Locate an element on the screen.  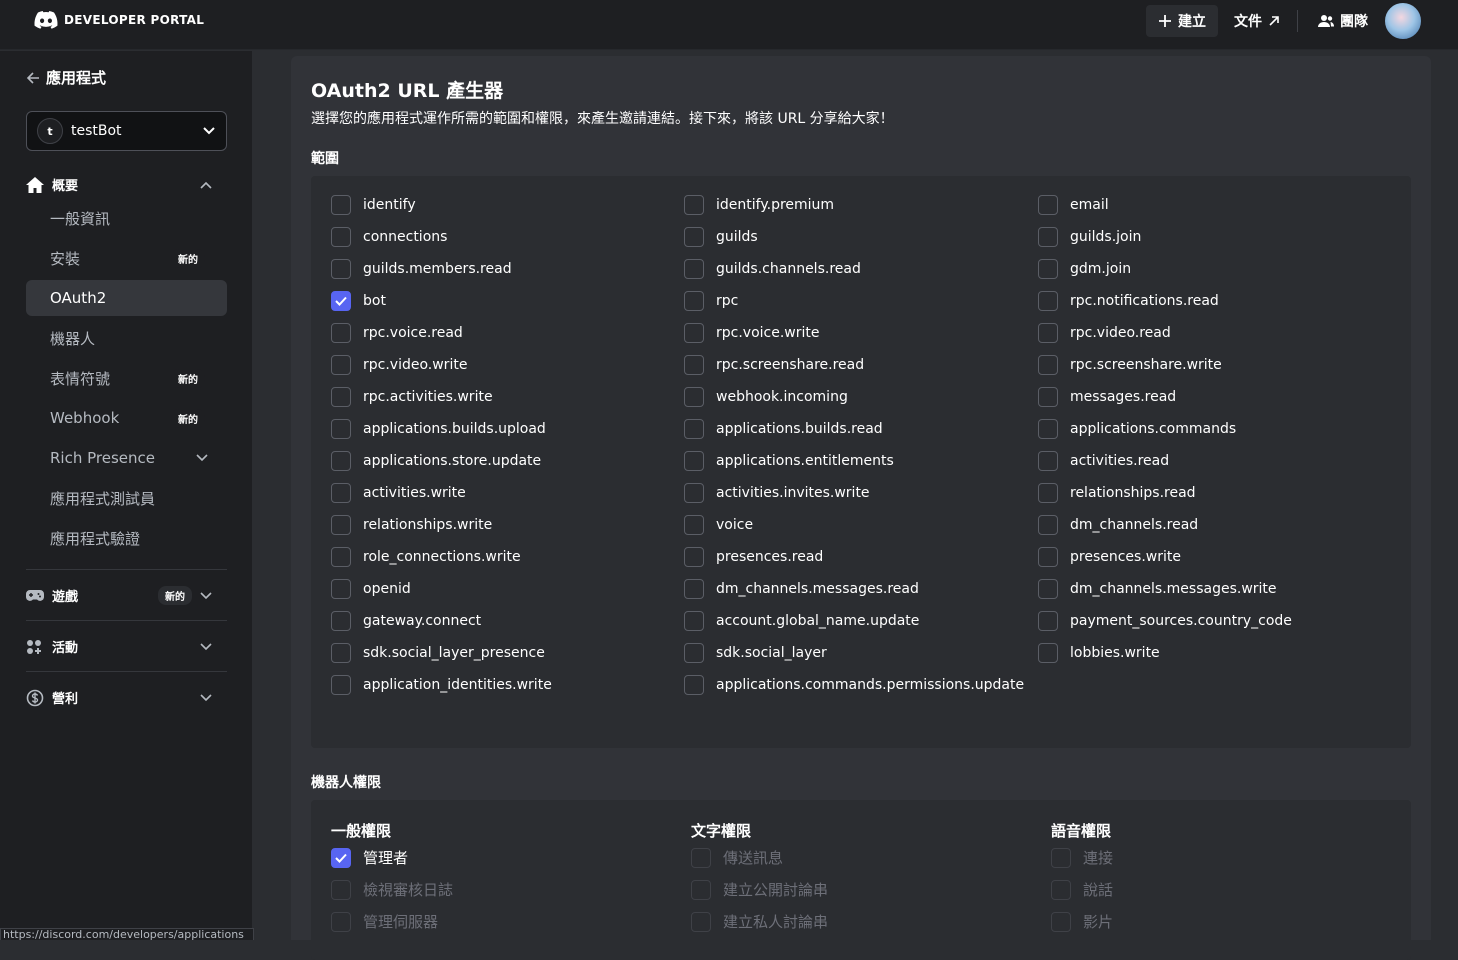
scope-guilds-members-read: guilds.members.read is located at coordinates (421, 269).